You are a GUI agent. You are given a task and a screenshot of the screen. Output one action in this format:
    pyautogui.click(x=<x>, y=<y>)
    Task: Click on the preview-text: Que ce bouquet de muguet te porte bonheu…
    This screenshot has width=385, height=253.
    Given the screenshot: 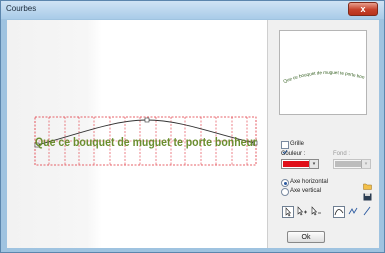 What is the action you would take?
    pyautogui.click(x=323, y=57)
    